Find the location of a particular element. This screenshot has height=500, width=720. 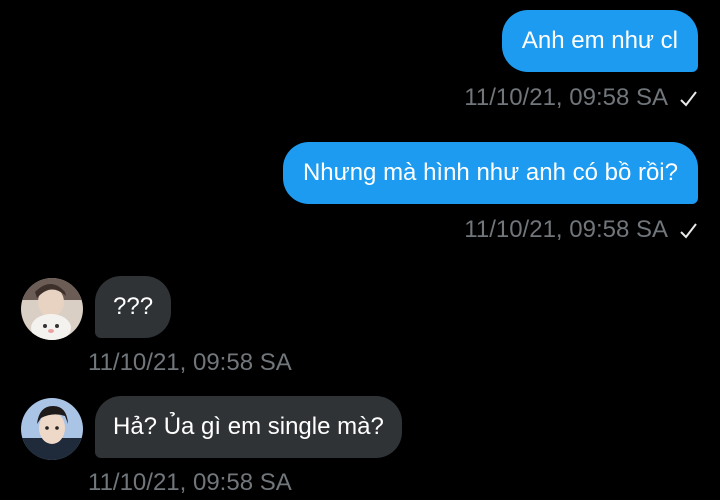

message-text: Anh em như cl is located at coordinates (599, 40).